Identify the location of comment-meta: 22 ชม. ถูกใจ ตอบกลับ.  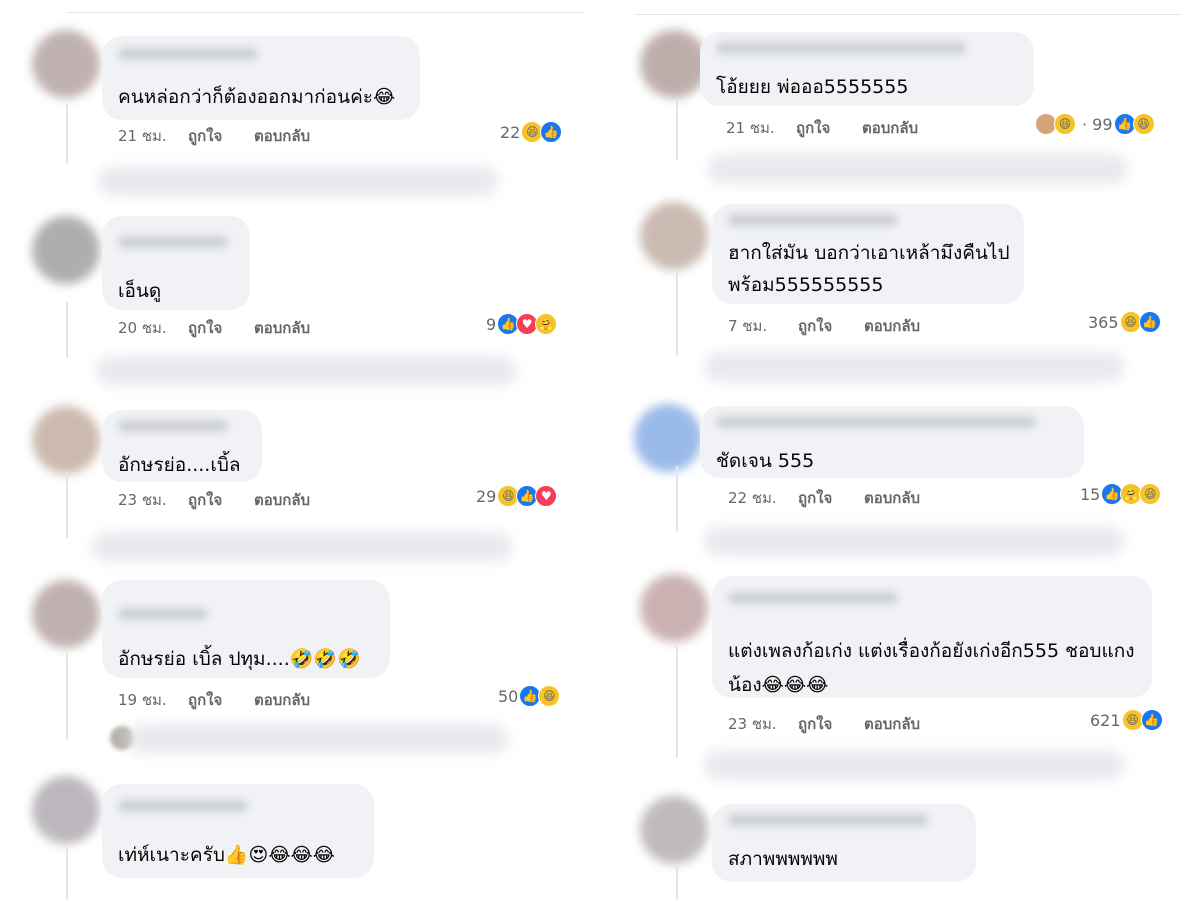
(824, 498).